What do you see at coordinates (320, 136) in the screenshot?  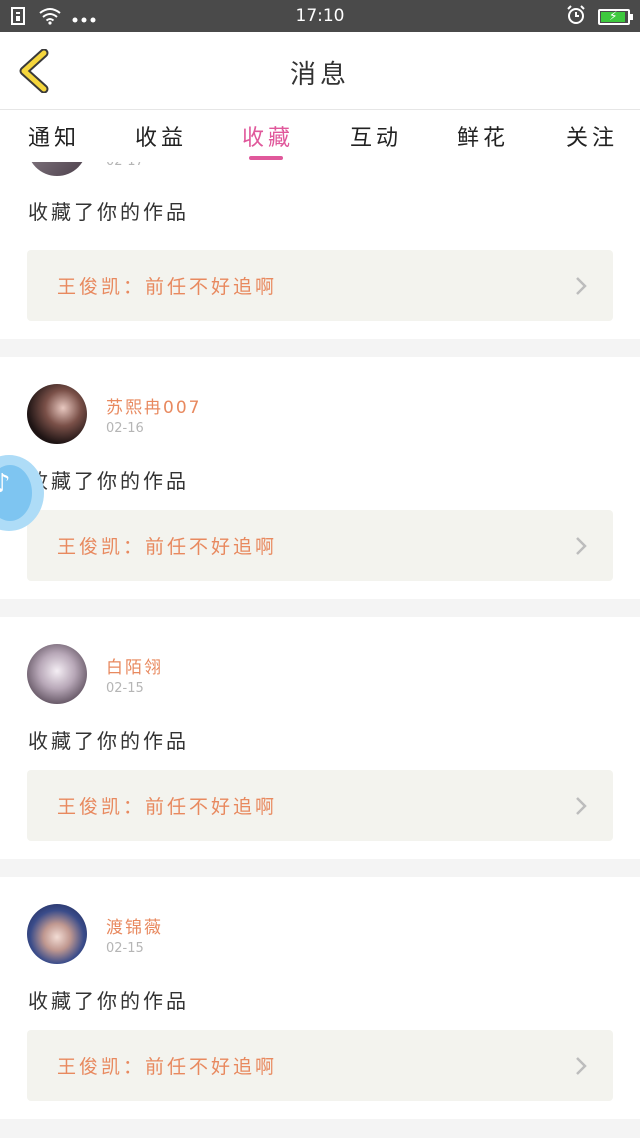 I see `tab-bar: 通知 收益 收藏 互动 鲜花 关注` at bounding box center [320, 136].